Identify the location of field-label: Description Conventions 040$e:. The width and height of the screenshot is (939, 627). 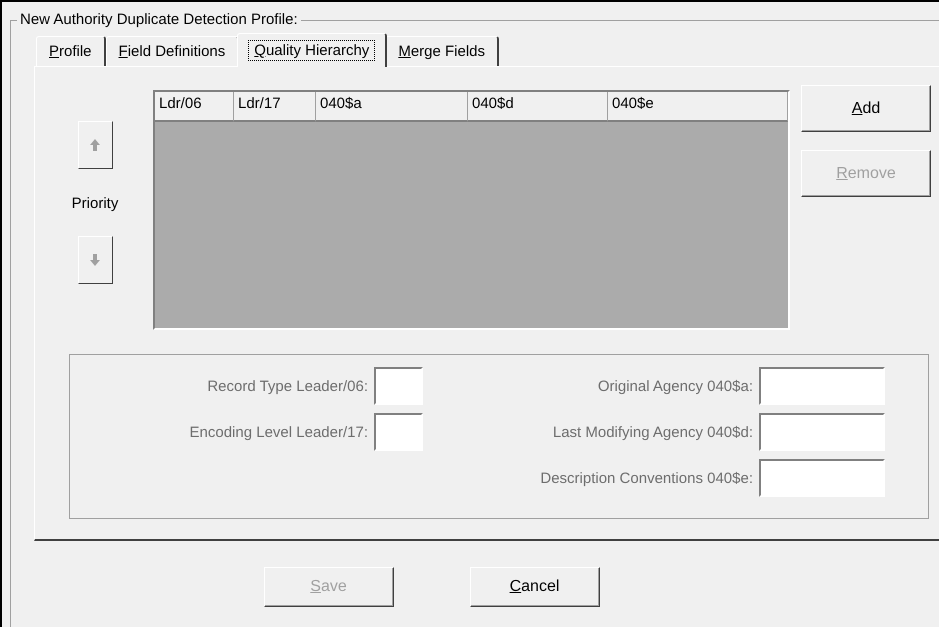
(646, 478).